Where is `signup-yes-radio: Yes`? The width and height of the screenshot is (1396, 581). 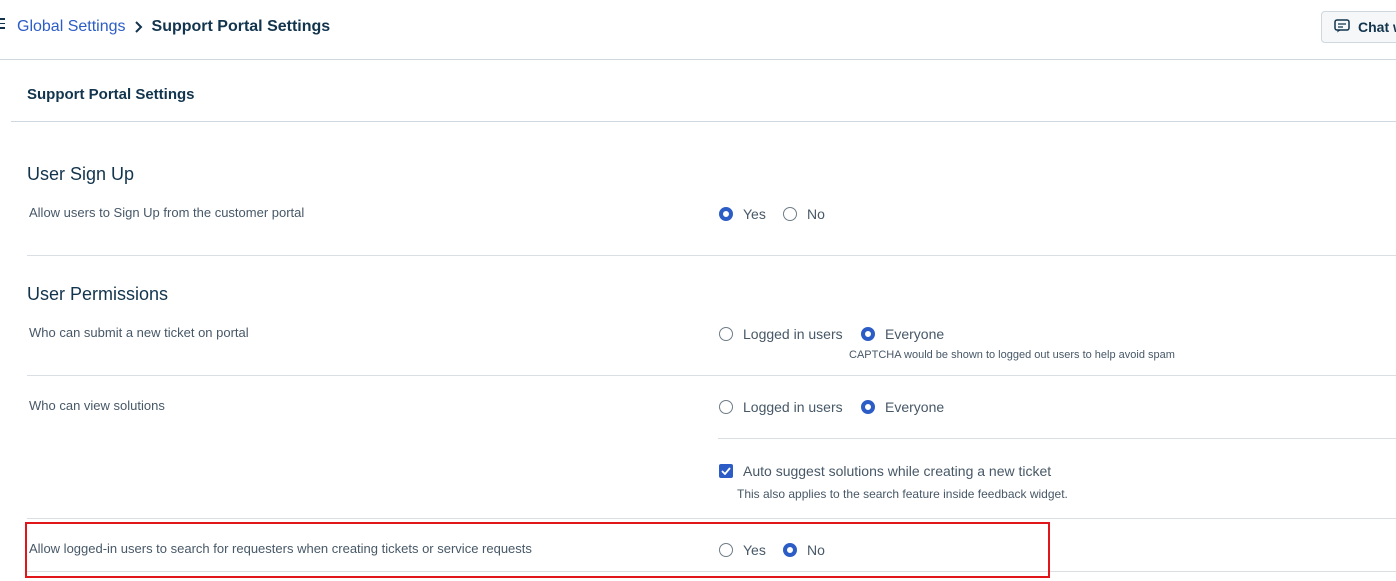 signup-yes-radio: Yes is located at coordinates (742, 214).